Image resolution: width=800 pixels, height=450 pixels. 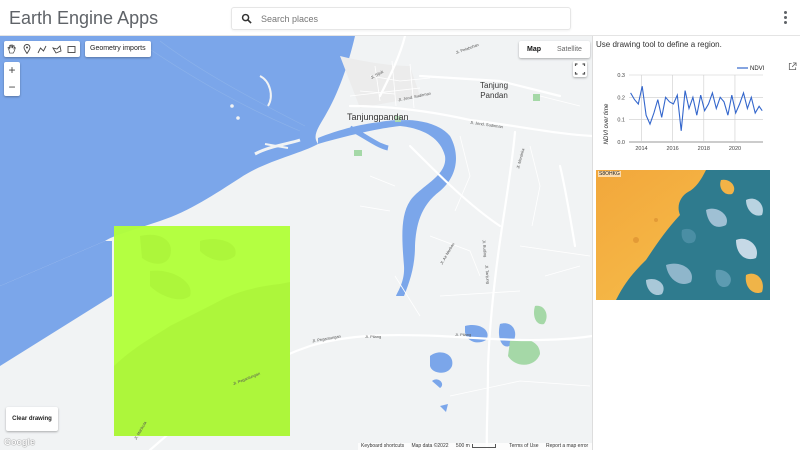 I want to click on app-title: Earth Engine Apps, so click(x=84, y=18).